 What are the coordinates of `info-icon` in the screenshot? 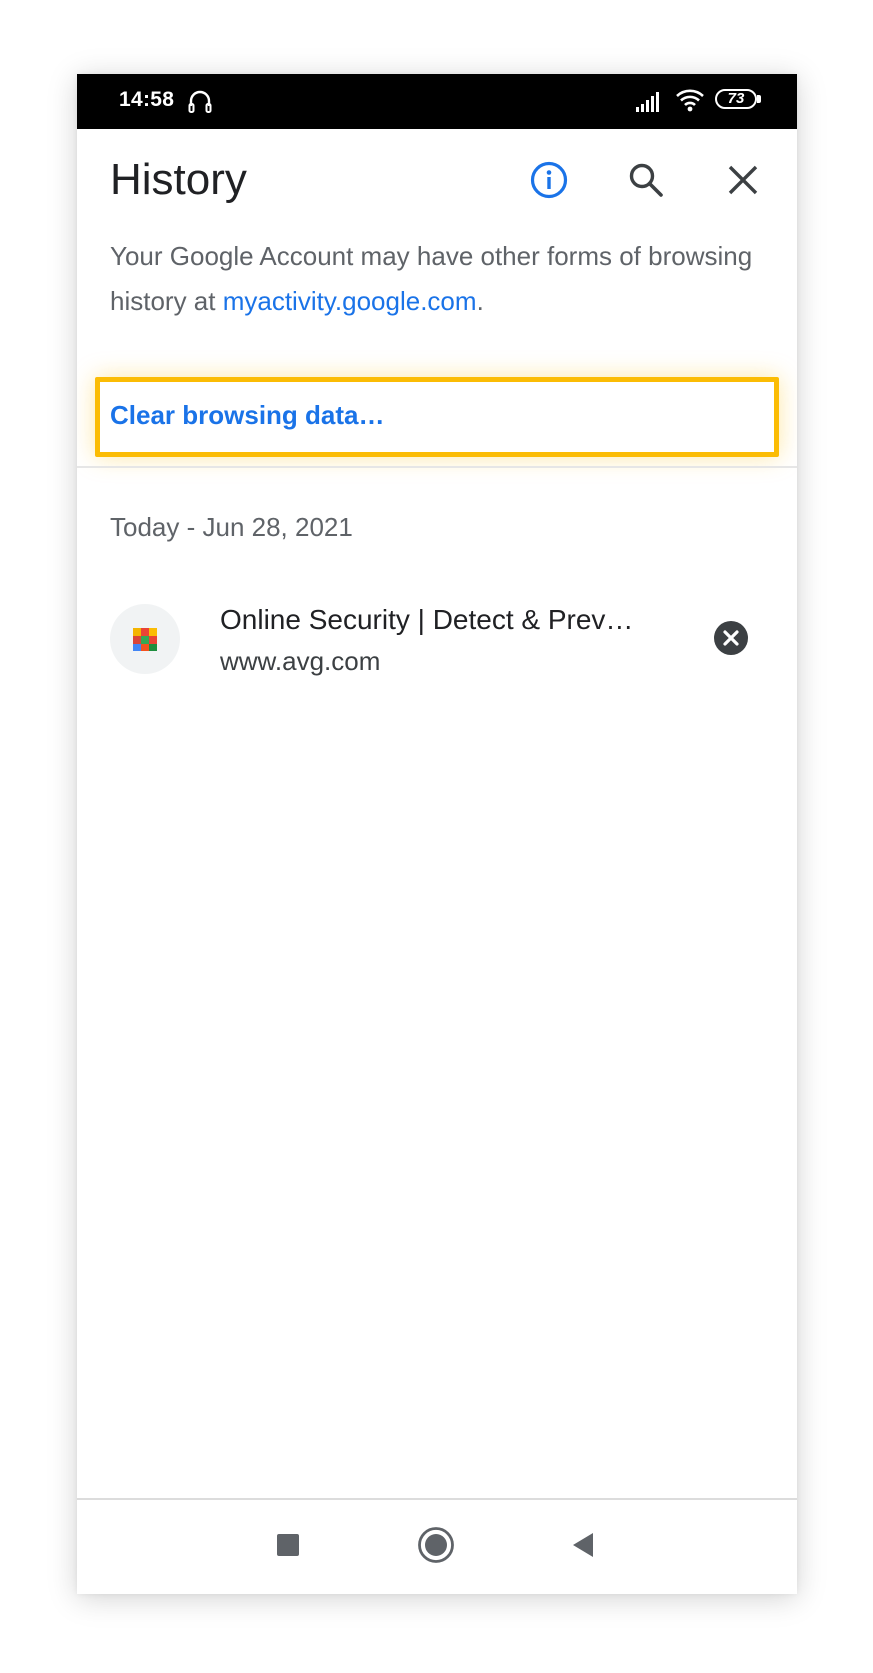 It's located at (549, 180).